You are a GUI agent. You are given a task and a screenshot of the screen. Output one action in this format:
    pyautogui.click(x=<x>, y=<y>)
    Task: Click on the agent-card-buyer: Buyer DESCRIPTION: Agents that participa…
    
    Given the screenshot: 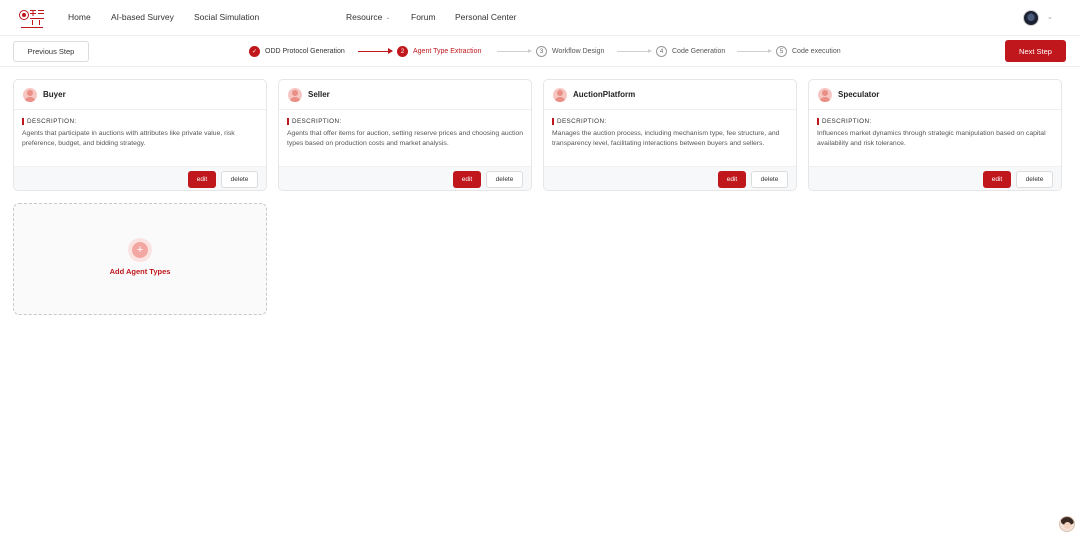 What is the action you would take?
    pyautogui.click(x=140, y=135)
    